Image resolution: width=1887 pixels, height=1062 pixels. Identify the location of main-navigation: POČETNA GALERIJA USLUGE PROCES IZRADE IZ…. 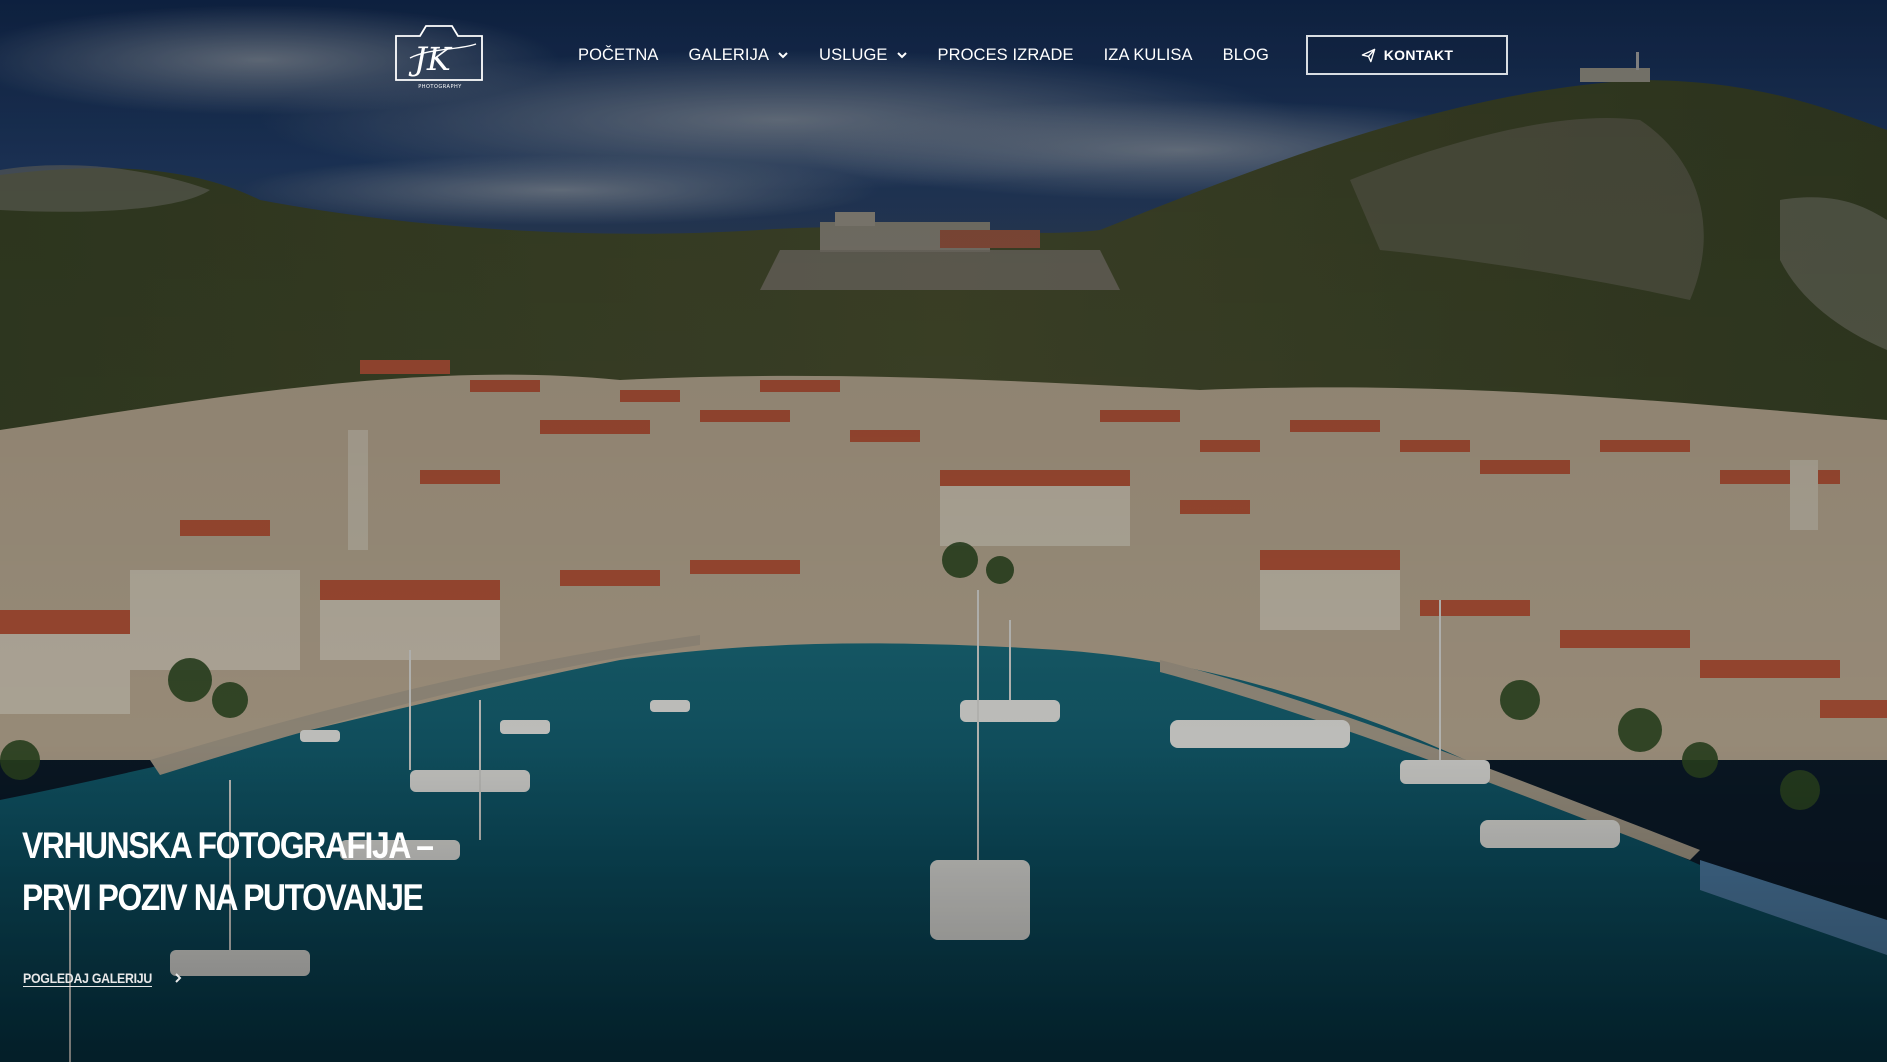
(938, 55).